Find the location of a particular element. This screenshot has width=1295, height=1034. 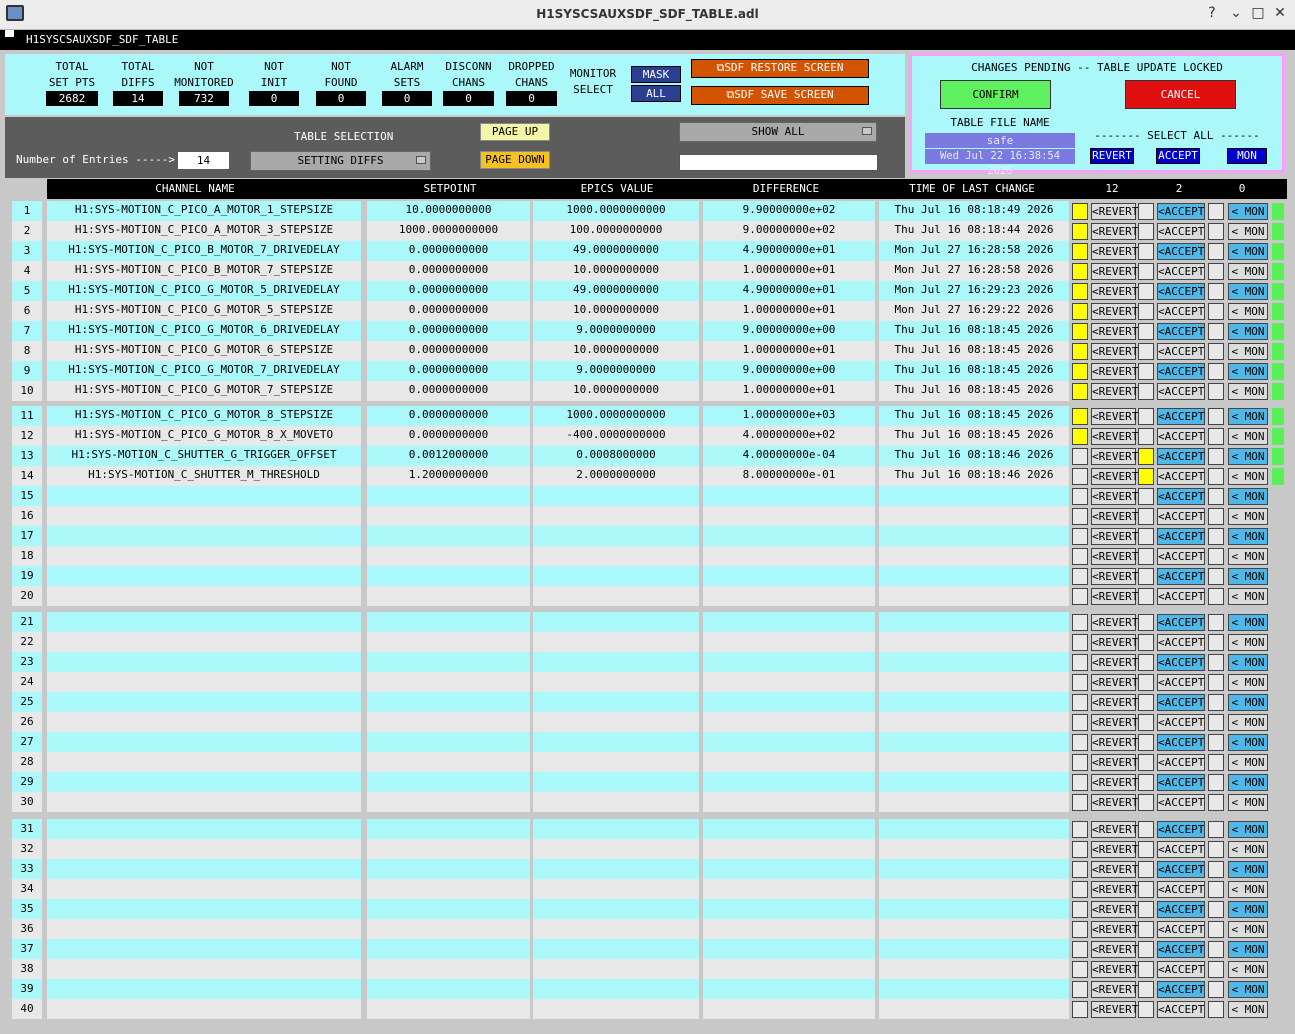

select-all-revert-button: REVERT is located at coordinates (1112, 156).